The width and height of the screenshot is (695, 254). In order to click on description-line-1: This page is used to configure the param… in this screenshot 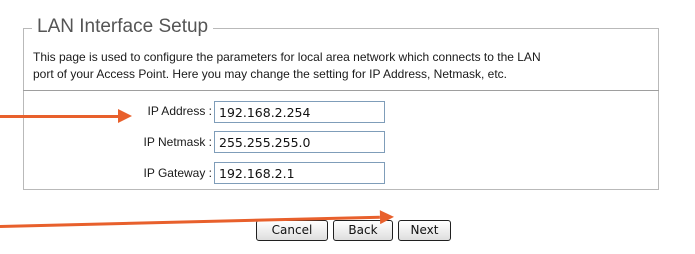, I will do `click(287, 57)`.